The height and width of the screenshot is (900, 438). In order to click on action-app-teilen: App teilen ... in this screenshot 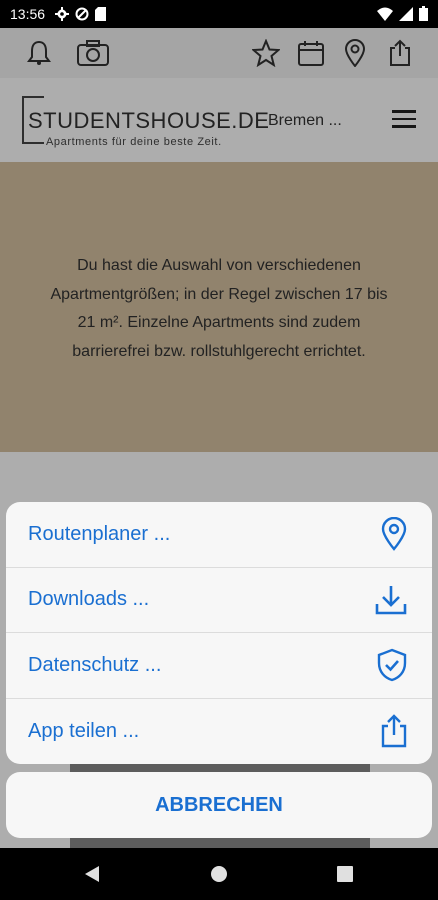, I will do `click(219, 732)`.